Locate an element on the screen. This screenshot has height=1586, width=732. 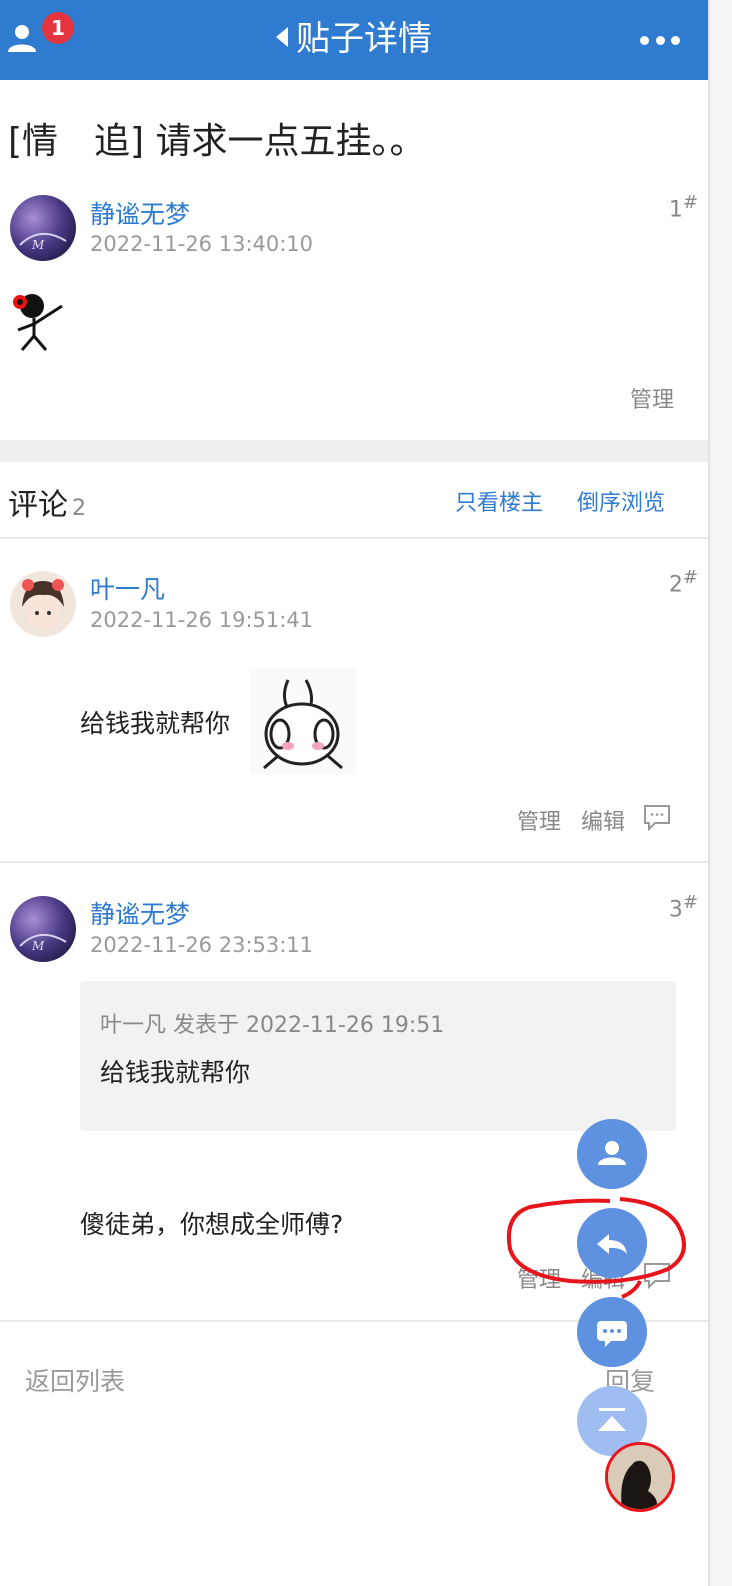
quote-block: 叶一凡 发表于 2022-11-26 19:51 给钱我就帮你 is located at coordinates (378, 1056).